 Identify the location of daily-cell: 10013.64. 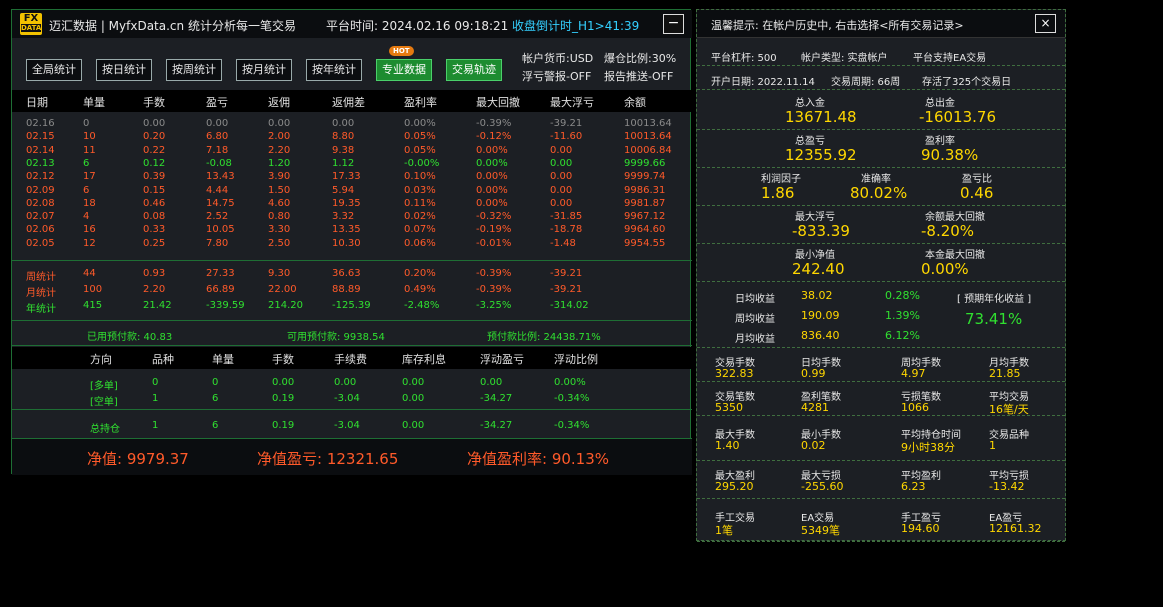
(648, 137).